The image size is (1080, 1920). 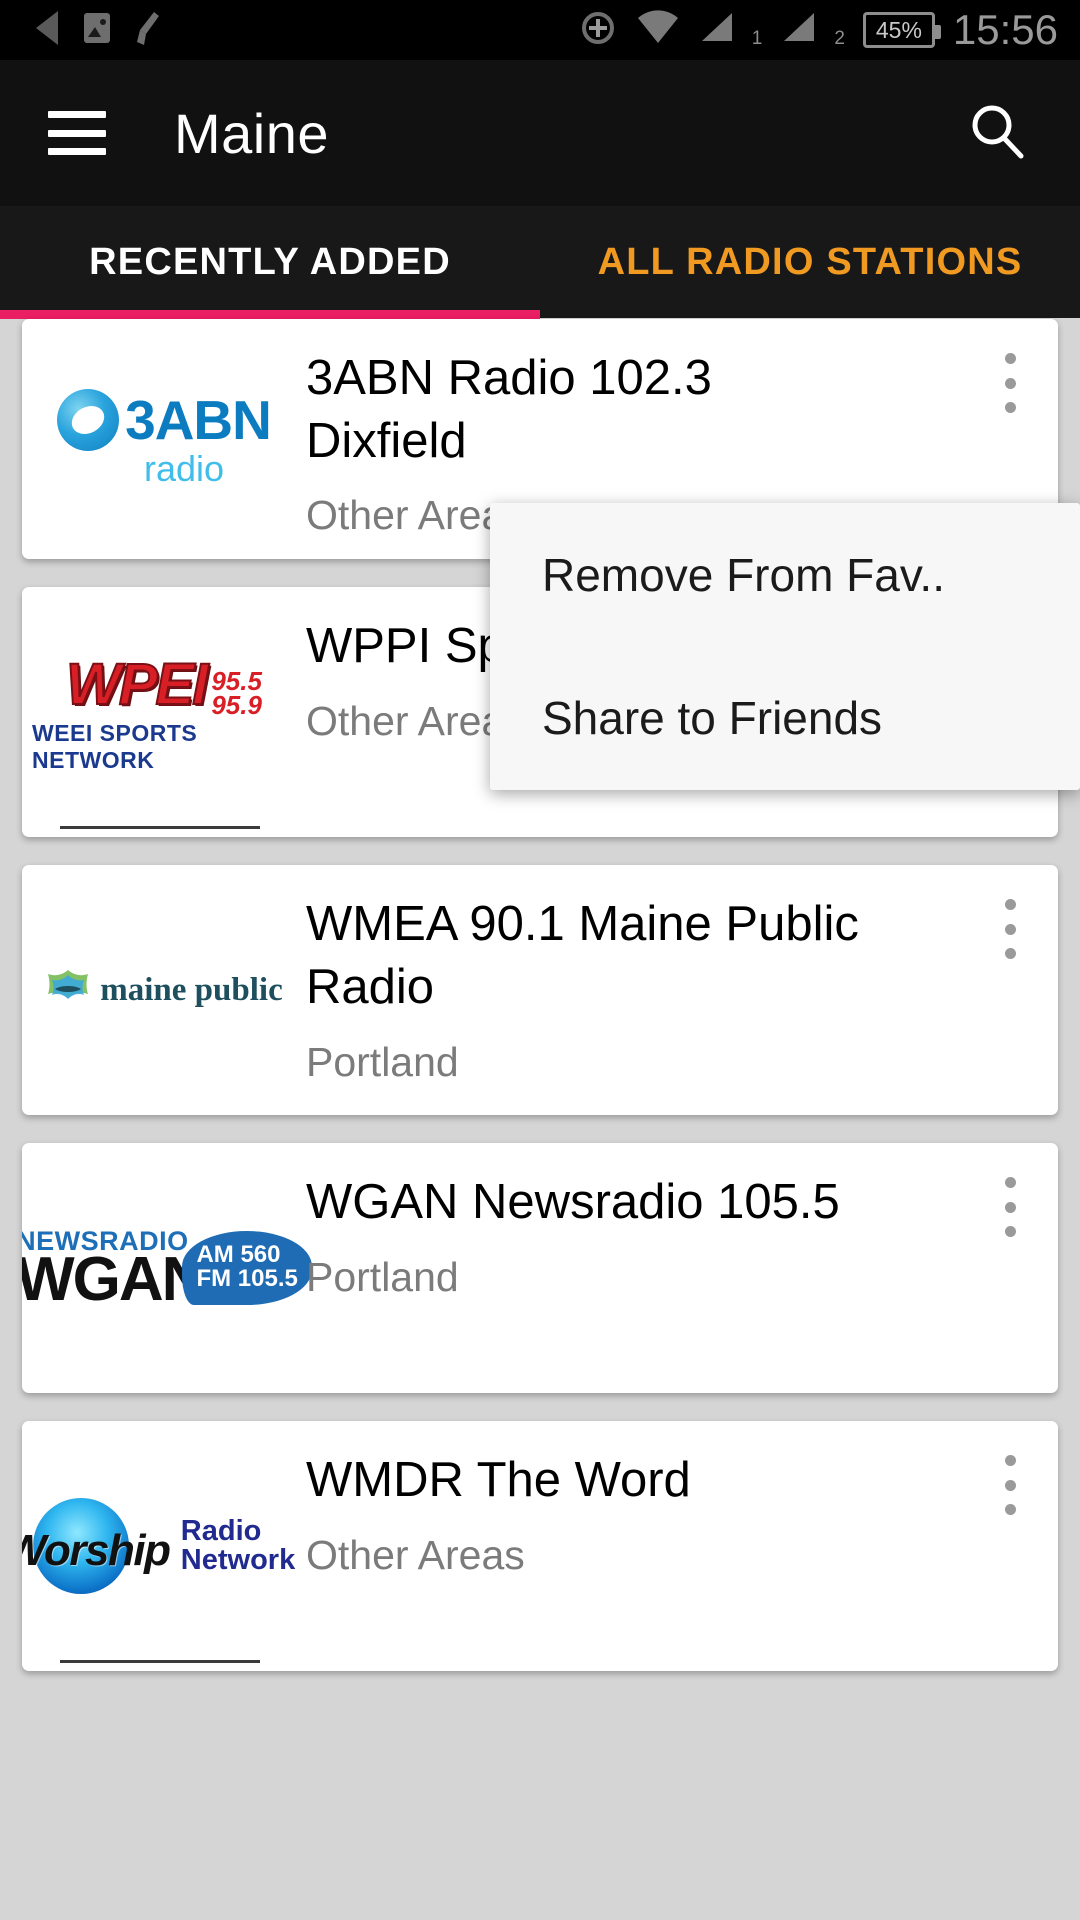 What do you see at coordinates (829, 30) in the screenshot?
I see `status-bar-right-icons: 1 2 45% 15:56` at bounding box center [829, 30].